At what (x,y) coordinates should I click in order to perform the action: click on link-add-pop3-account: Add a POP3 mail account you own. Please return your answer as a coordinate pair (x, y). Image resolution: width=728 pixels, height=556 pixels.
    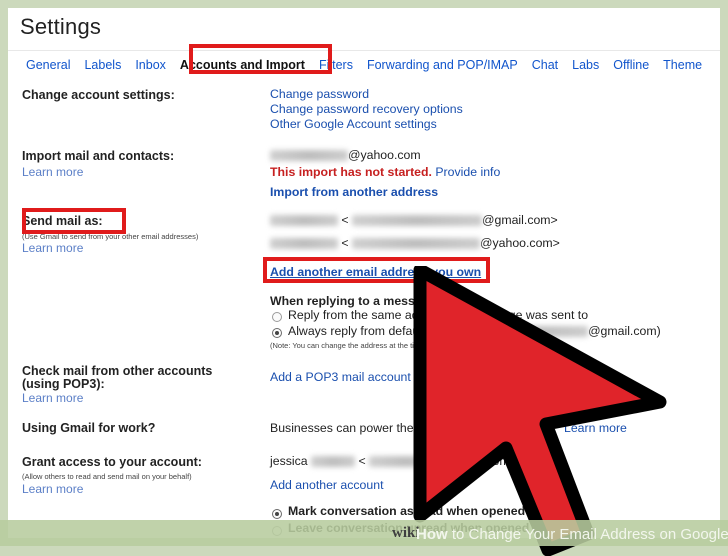
    Looking at the image, I should click on (365, 377).